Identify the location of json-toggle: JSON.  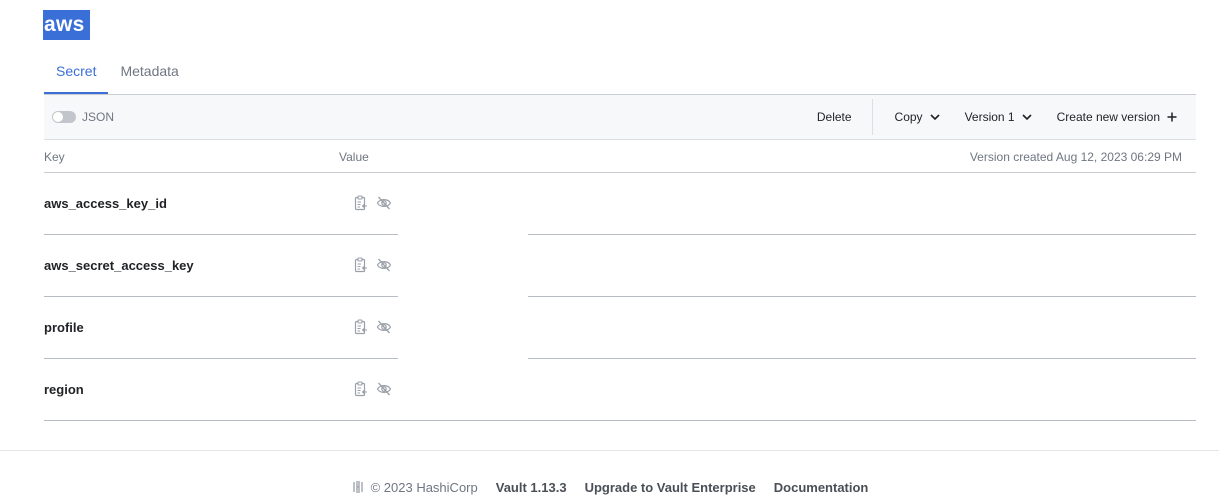
(83, 117).